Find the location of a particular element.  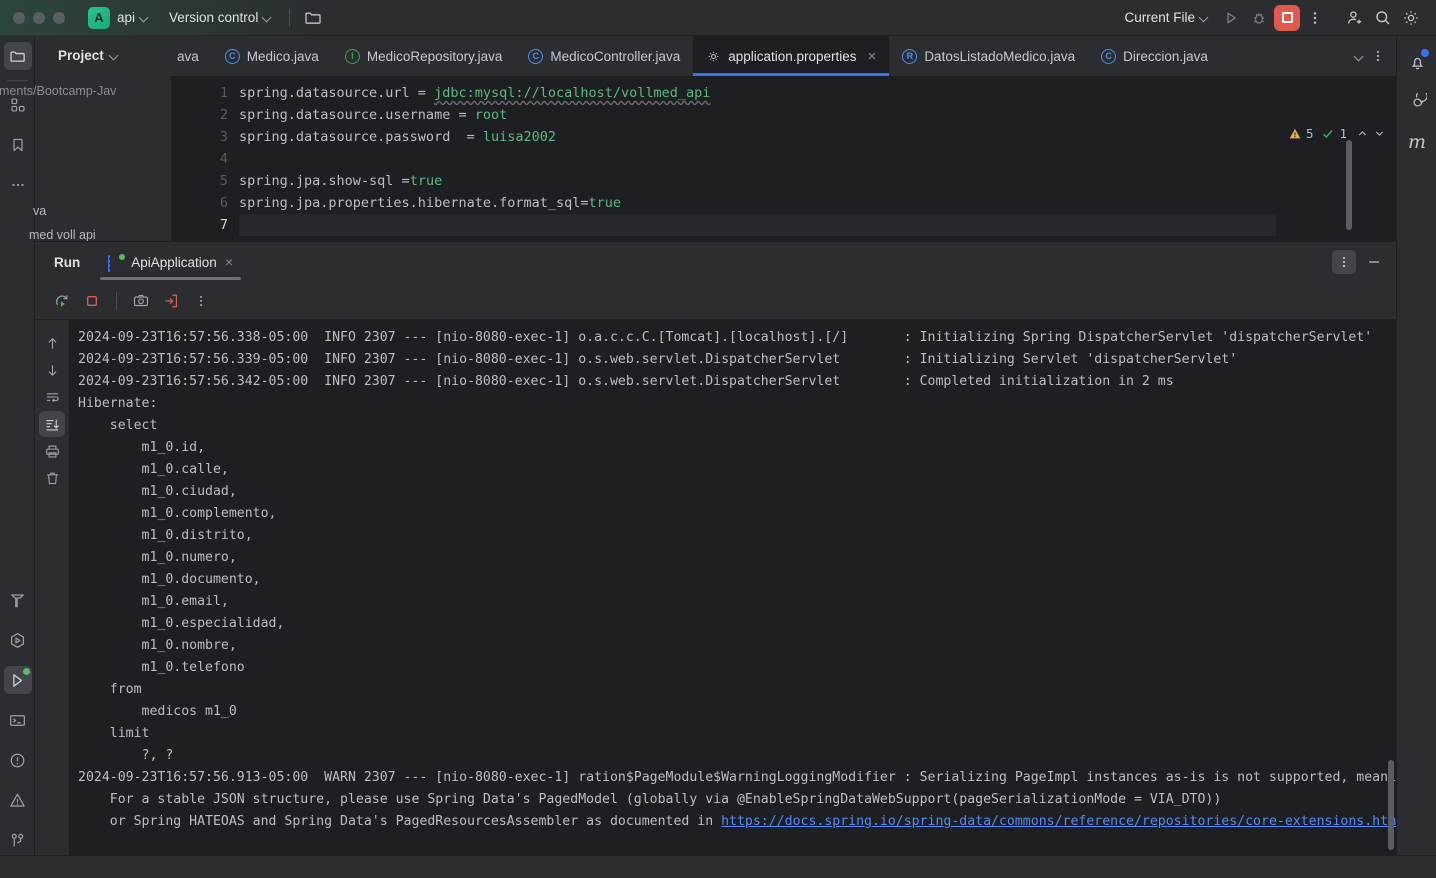

build-icon is located at coordinates (17, 600).